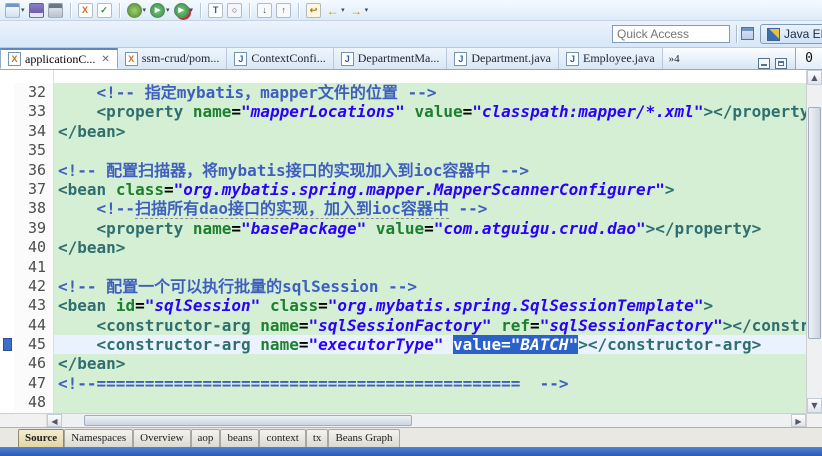 Image resolution: width=822 pixels, height=456 pixels. I want to click on vertical-scroll-track, so click(814, 241).